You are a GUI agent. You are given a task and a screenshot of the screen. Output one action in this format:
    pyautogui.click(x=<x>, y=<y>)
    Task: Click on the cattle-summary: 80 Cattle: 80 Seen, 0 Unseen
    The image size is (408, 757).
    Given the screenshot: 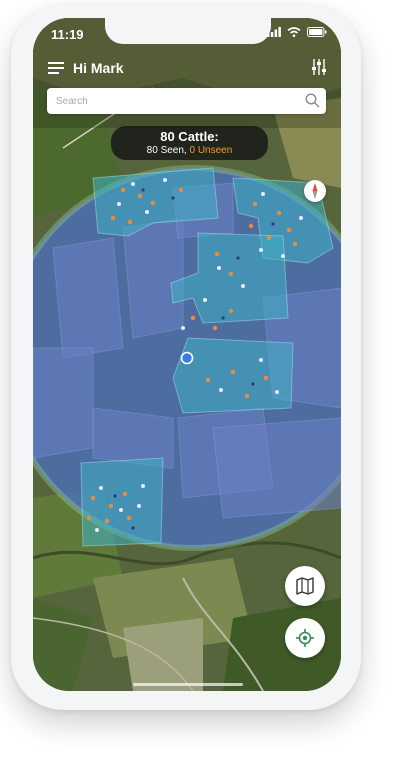 What is the action you would take?
    pyautogui.click(x=189, y=143)
    